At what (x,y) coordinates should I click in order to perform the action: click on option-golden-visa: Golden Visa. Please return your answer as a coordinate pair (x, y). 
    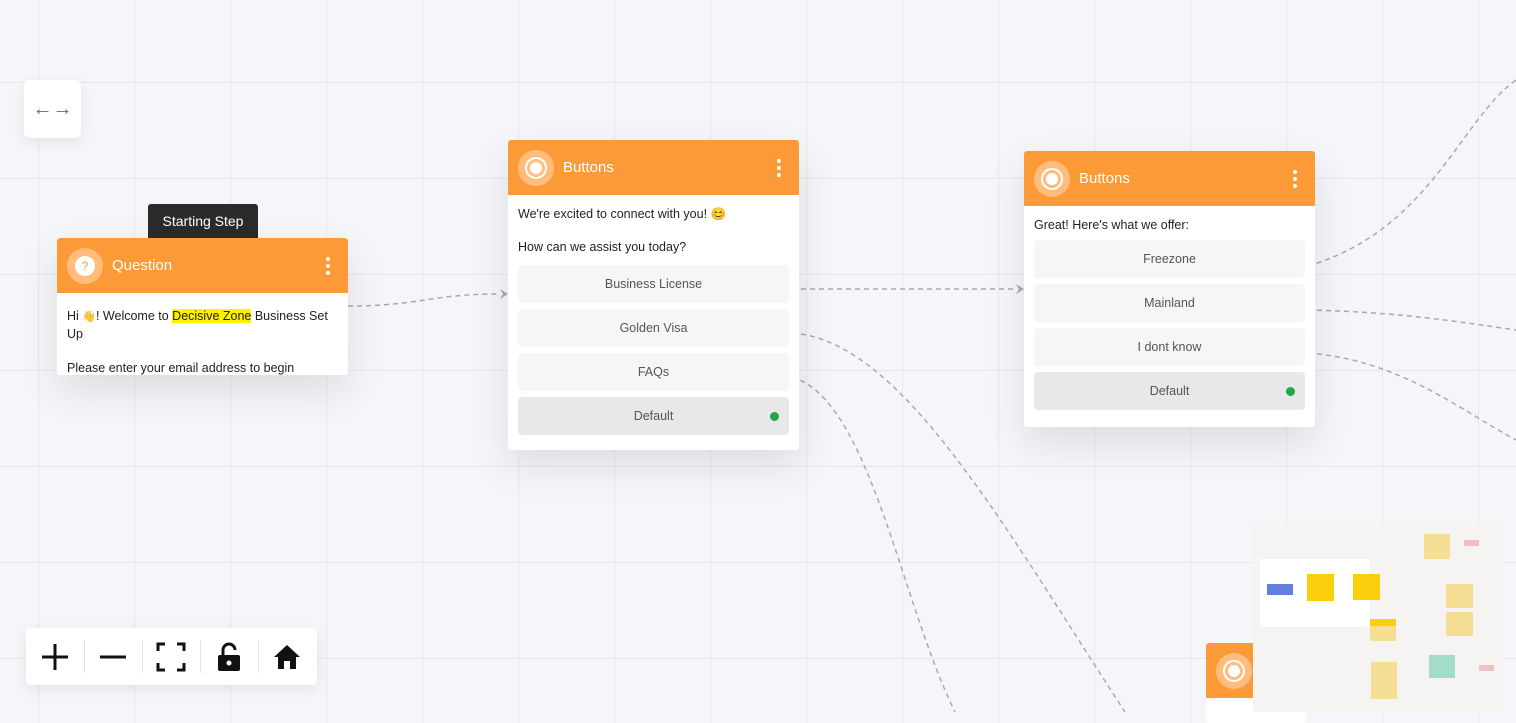
    Looking at the image, I should click on (653, 328).